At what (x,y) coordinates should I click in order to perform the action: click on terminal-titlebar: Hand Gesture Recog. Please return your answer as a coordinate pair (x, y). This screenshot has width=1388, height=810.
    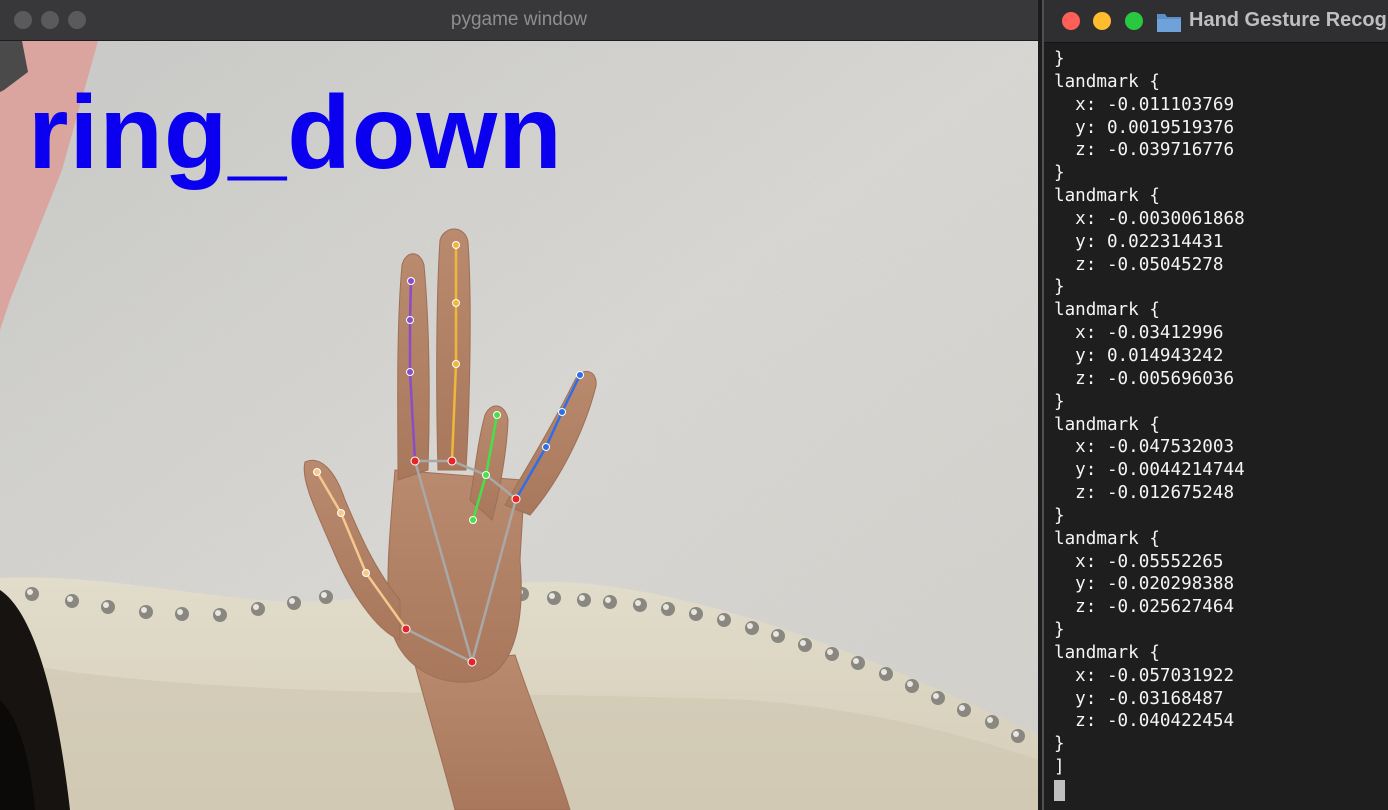
    Looking at the image, I should click on (1216, 21).